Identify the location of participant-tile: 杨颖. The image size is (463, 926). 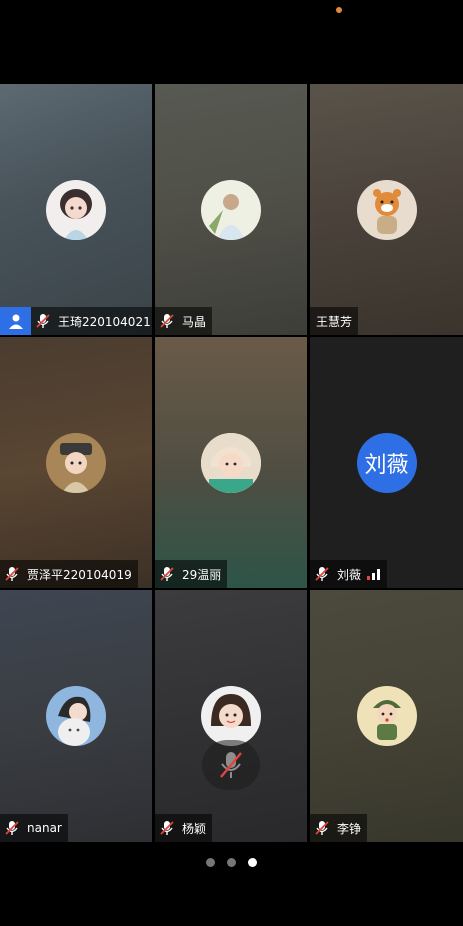
(231, 716).